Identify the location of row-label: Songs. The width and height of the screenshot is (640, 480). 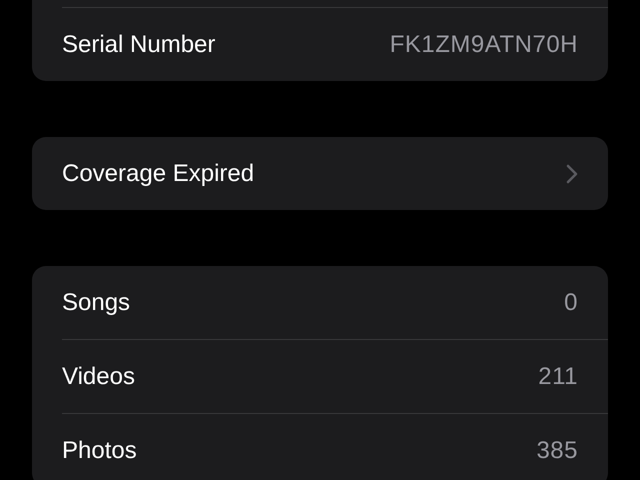
(96, 302).